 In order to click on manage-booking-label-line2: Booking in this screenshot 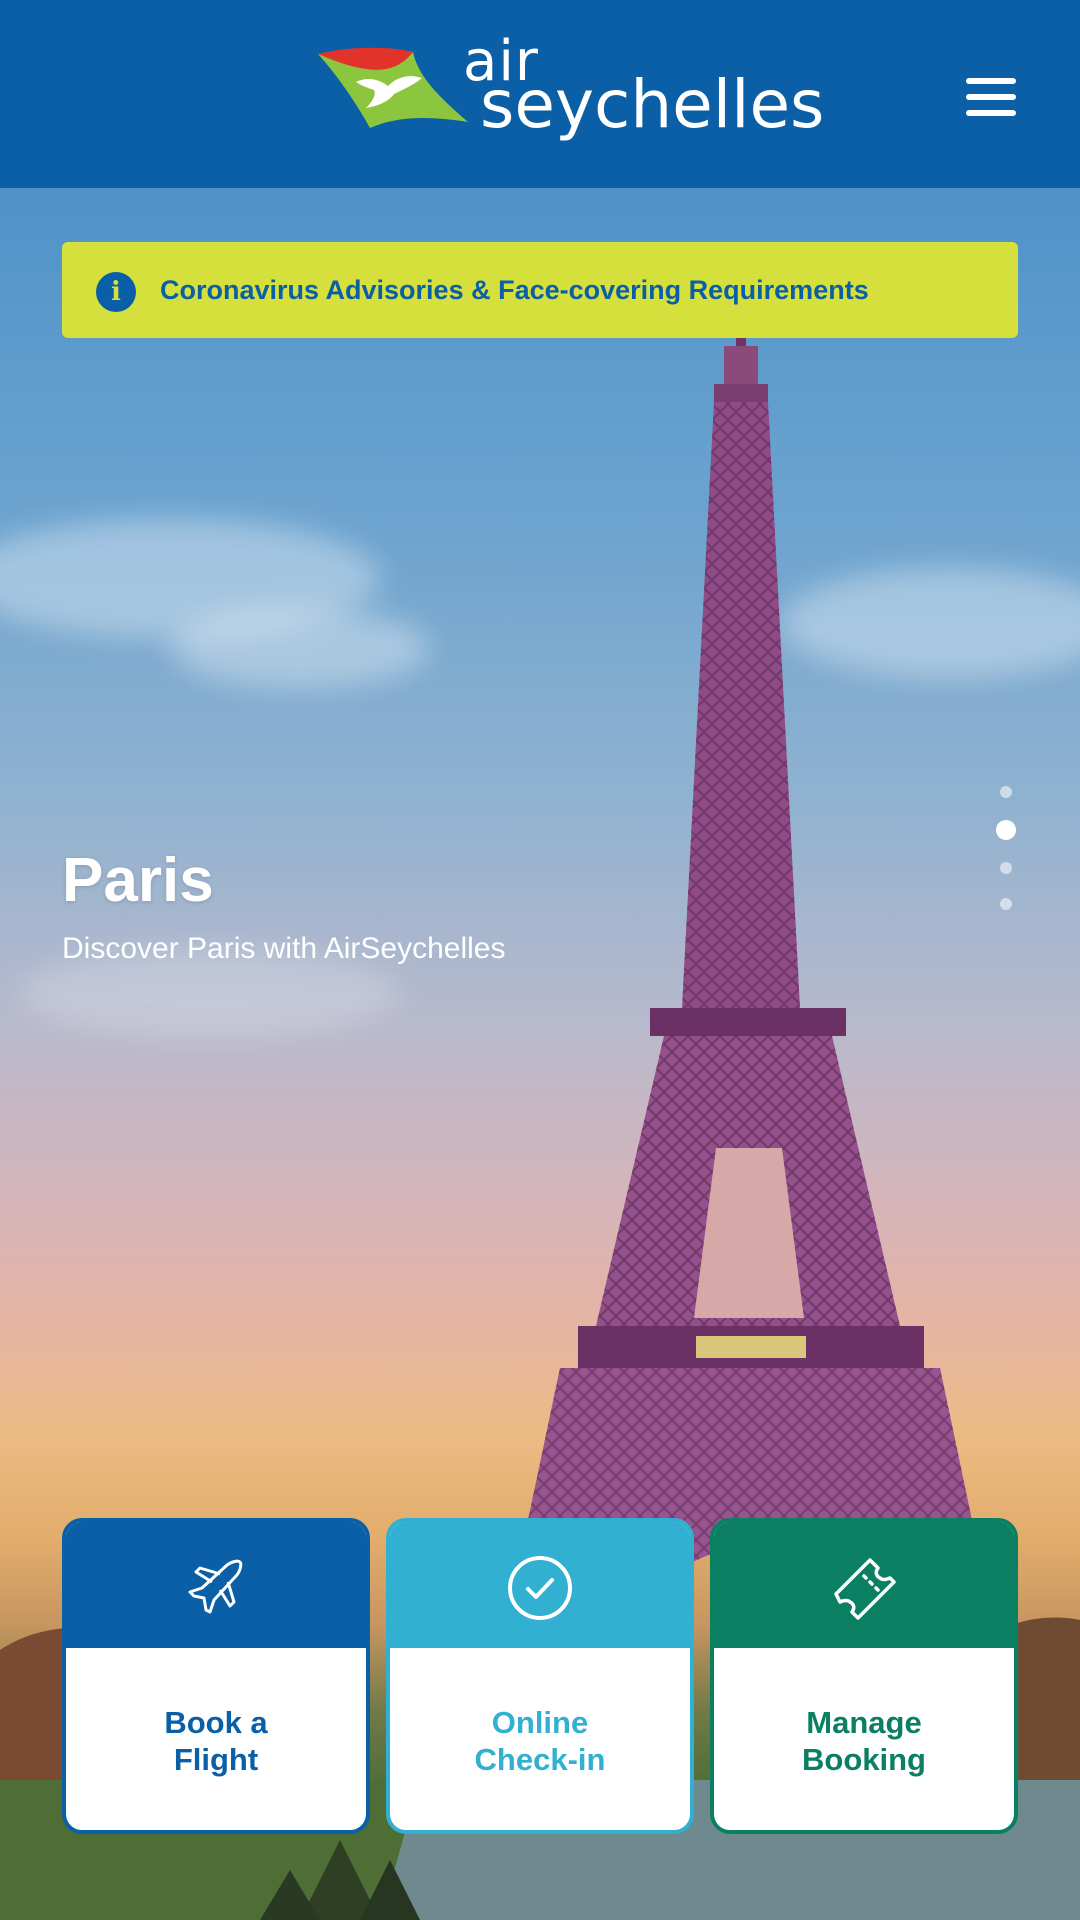, I will do `click(864, 1759)`.